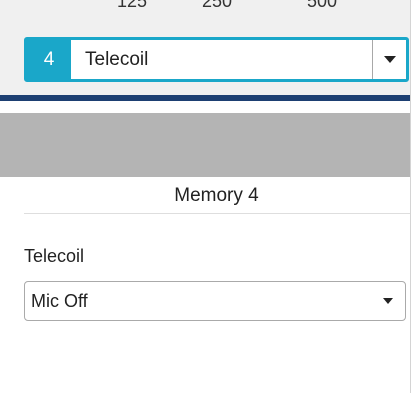 Image resolution: width=419 pixels, height=393 pixels. What do you see at coordinates (132, 5) in the screenshot?
I see `frequency-tick-label: 125` at bounding box center [132, 5].